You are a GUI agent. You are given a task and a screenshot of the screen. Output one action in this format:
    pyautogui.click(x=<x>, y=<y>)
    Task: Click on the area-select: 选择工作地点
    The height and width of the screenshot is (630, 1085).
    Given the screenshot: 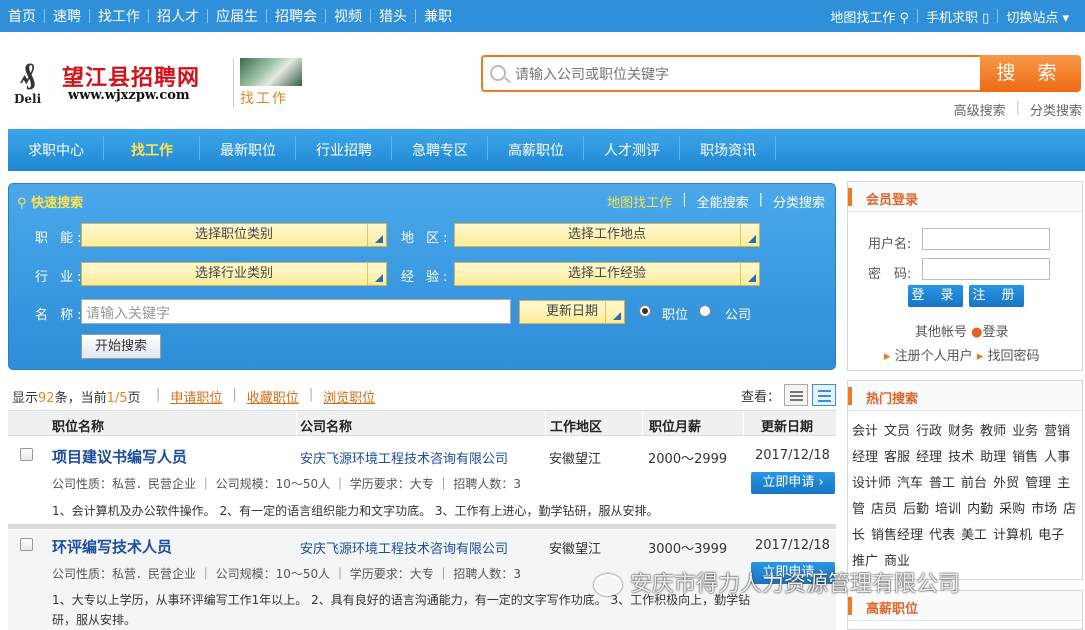 What is the action you would take?
    pyautogui.click(x=607, y=235)
    